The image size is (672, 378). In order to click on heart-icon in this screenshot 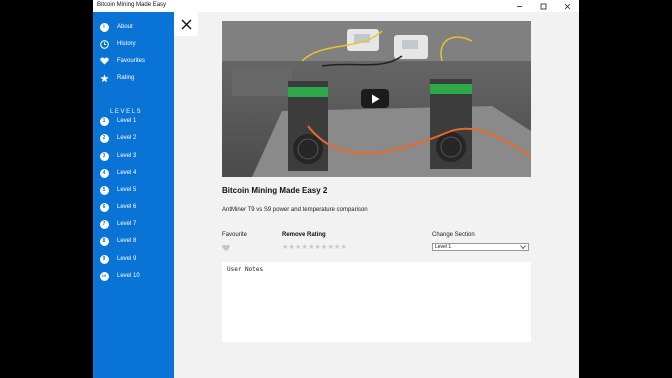, I will do `click(104, 61)`.